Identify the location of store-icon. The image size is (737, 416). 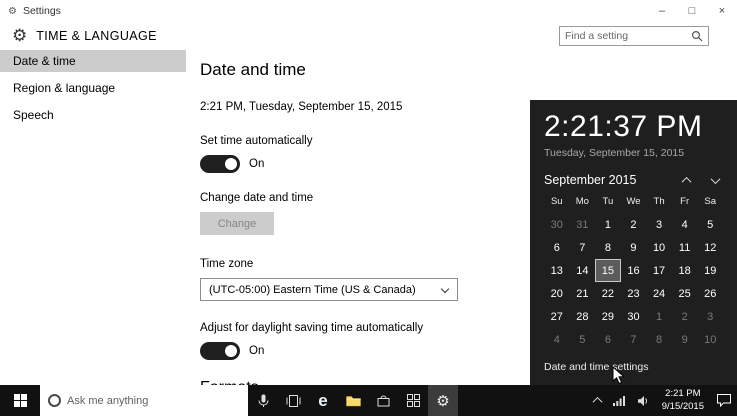
(383, 400).